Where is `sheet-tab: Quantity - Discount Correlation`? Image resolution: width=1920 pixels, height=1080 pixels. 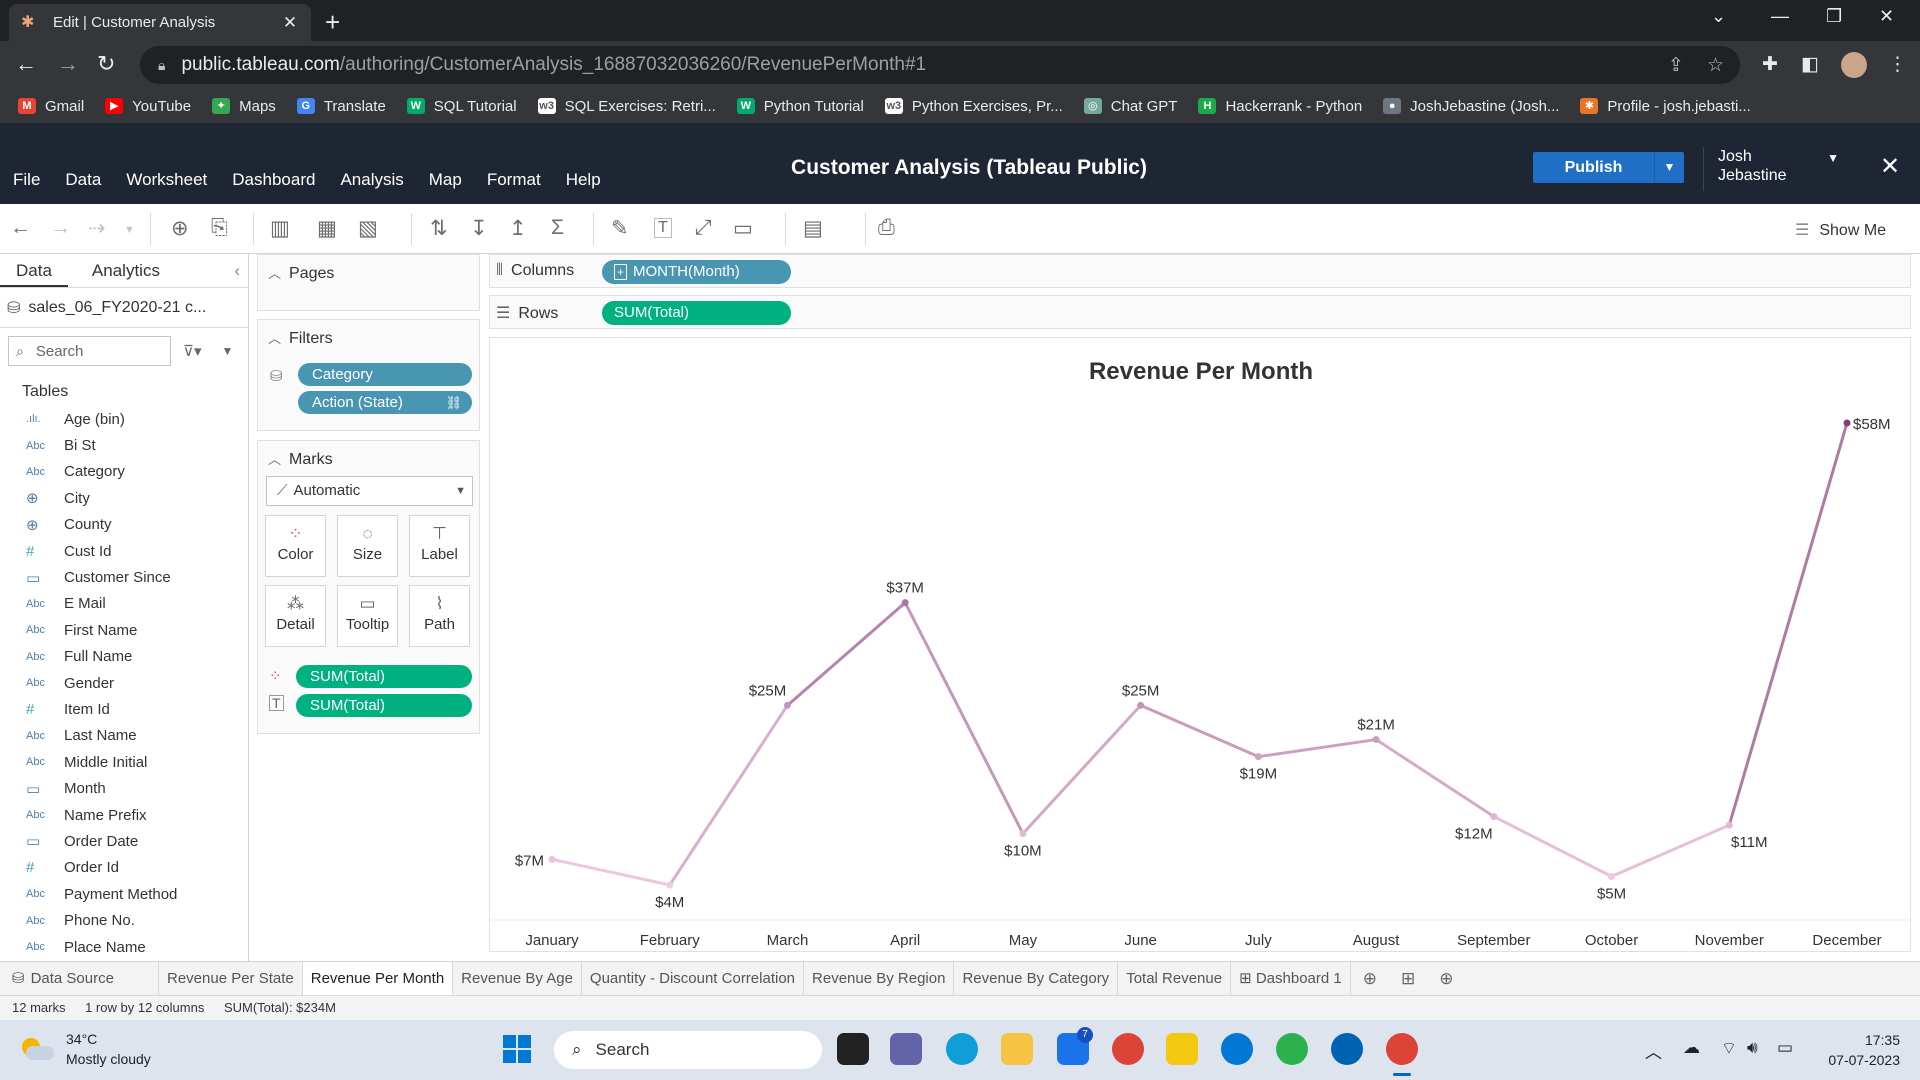
sheet-tab: Quantity - Discount Correlation is located at coordinates (693, 978).